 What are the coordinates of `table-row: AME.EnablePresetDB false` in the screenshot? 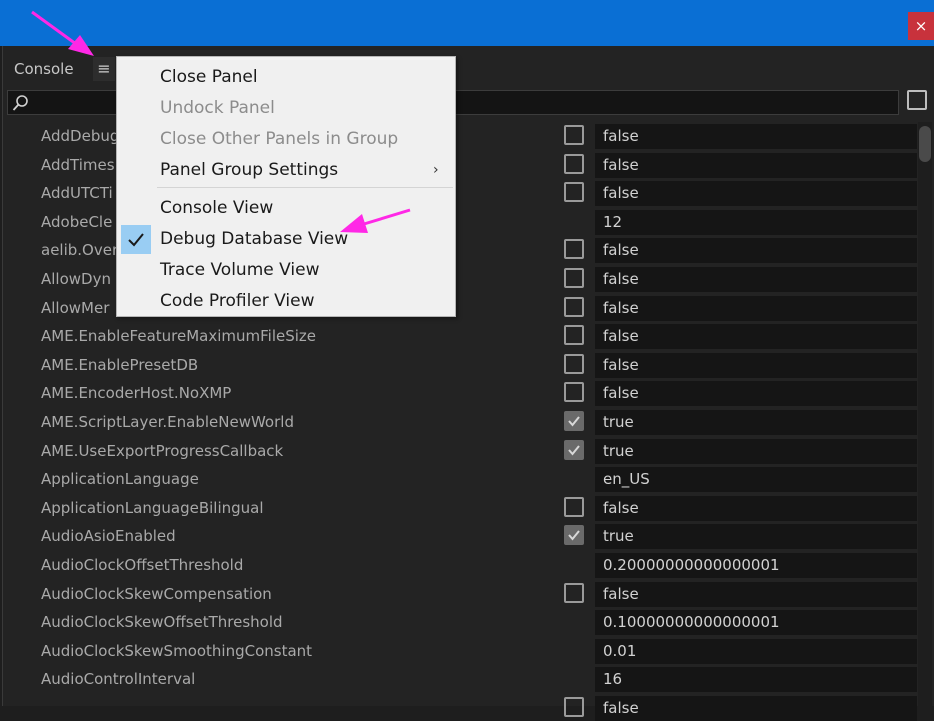 It's located at (462, 364).